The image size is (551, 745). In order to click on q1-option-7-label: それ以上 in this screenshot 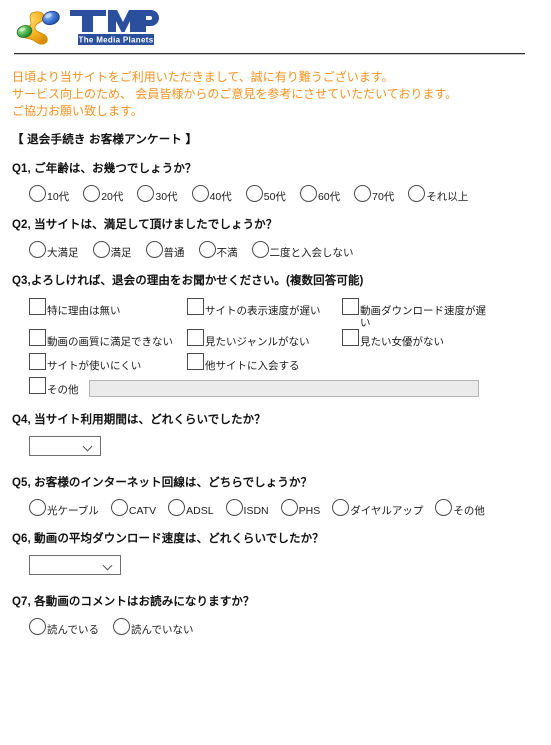, I will do `click(447, 197)`.